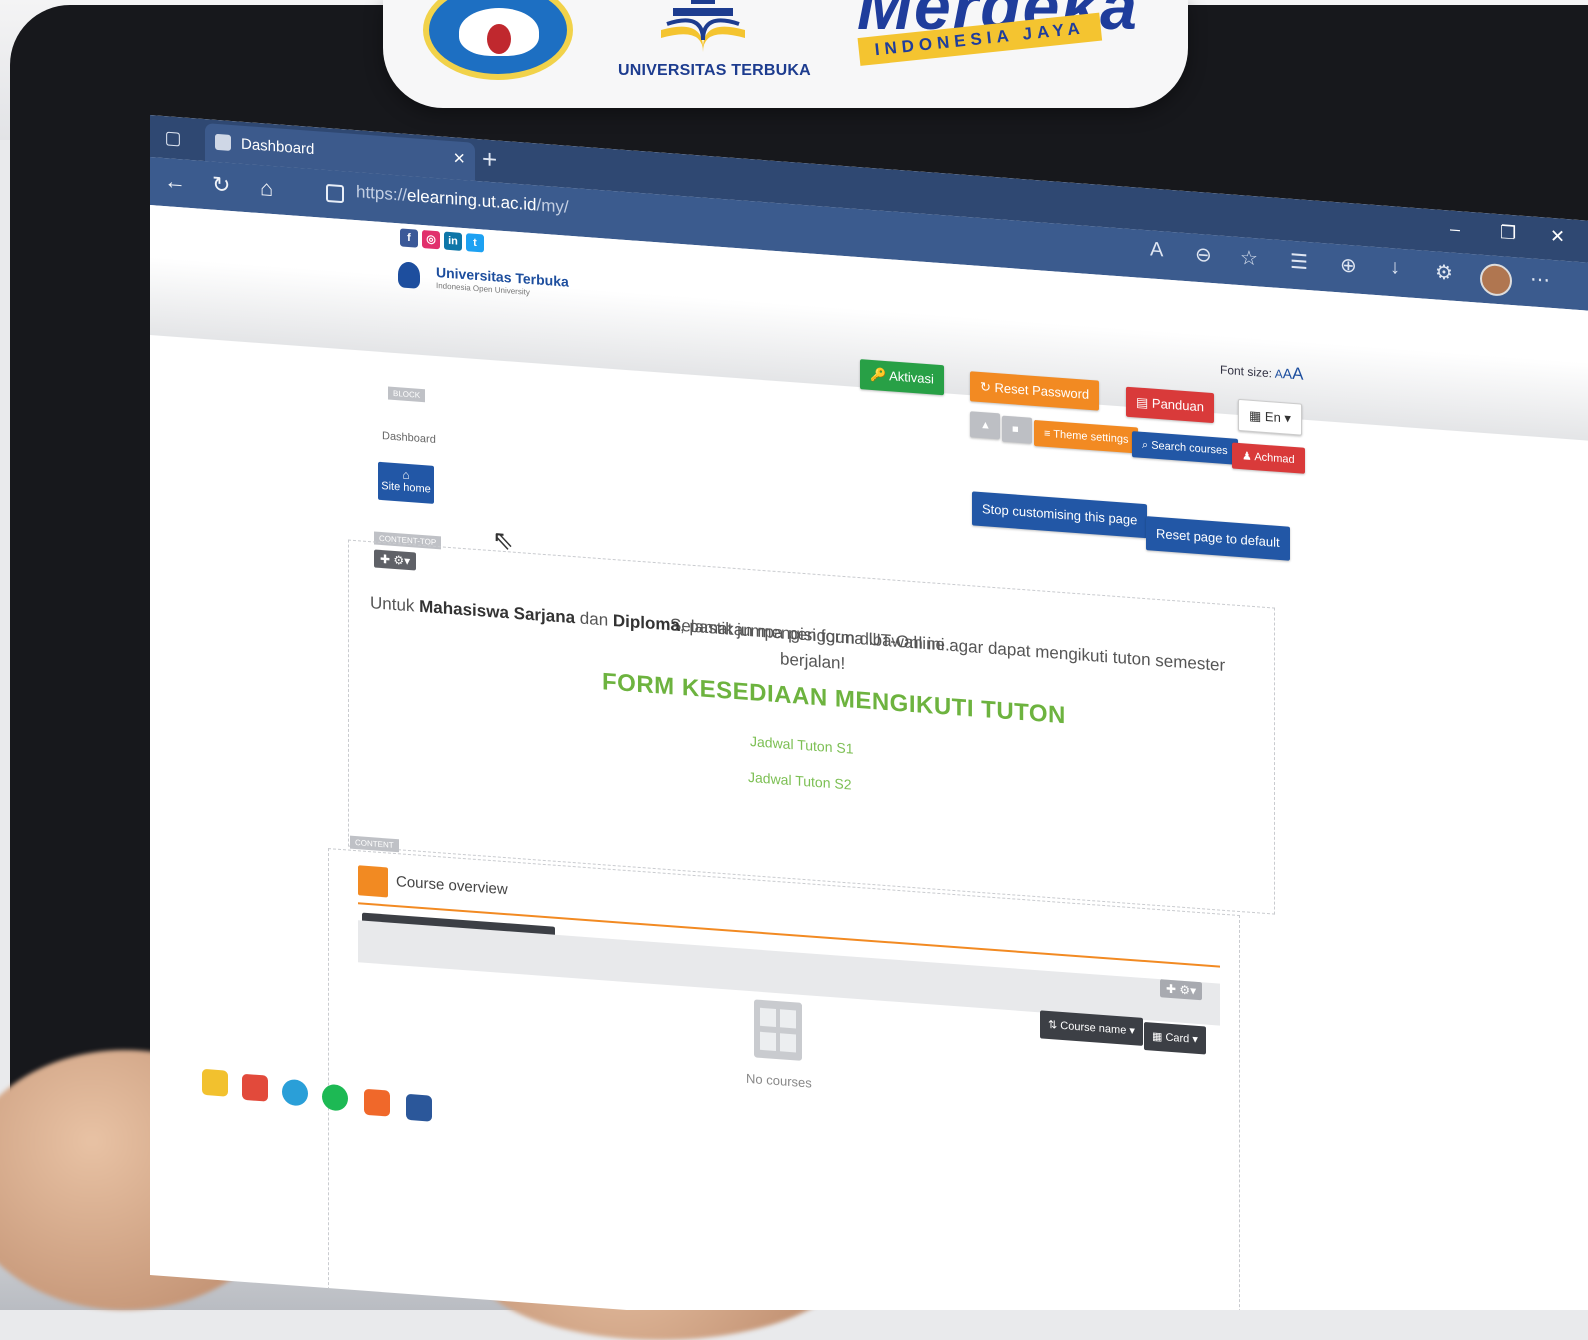 The height and width of the screenshot is (1340, 1588). What do you see at coordinates (1017, 429) in the screenshot?
I see `messages-icon: ■` at bounding box center [1017, 429].